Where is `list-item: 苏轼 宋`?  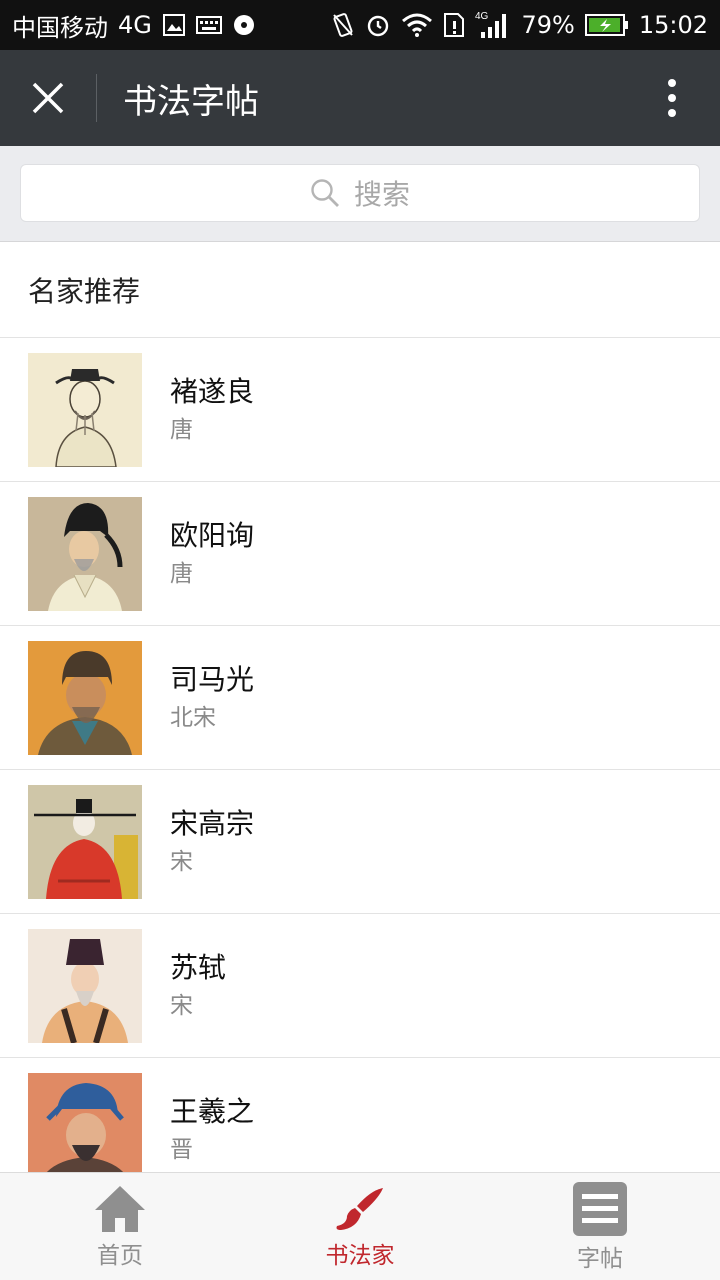
list-item: 苏轼 宋 is located at coordinates (360, 986).